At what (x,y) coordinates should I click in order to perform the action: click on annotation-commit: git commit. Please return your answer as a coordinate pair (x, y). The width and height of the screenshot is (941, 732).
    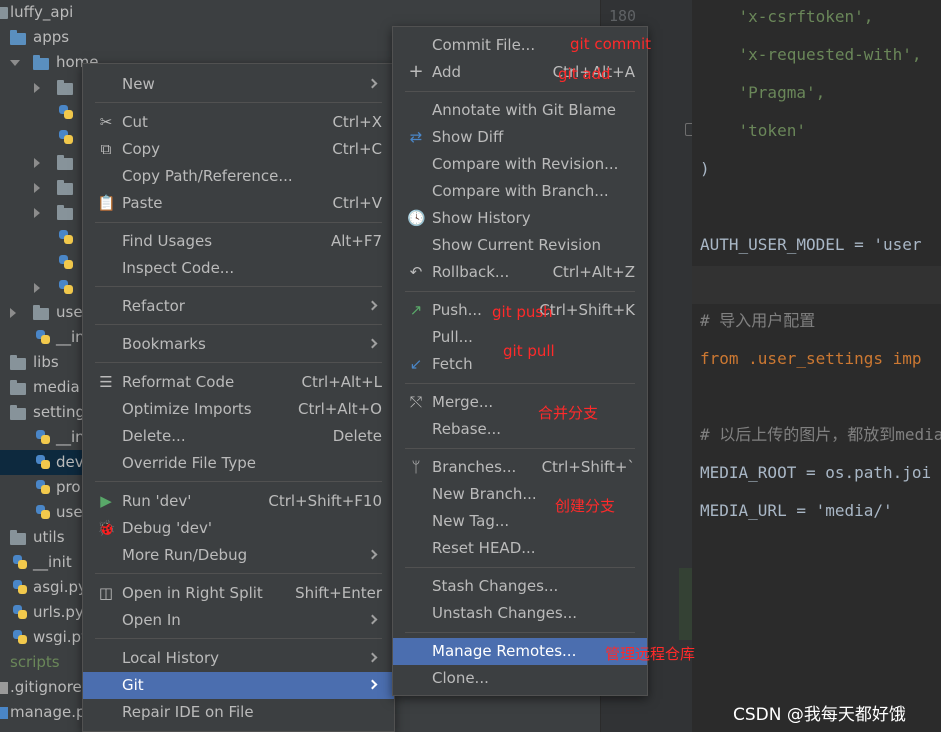
    Looking at the image, I should click on (611, 44).